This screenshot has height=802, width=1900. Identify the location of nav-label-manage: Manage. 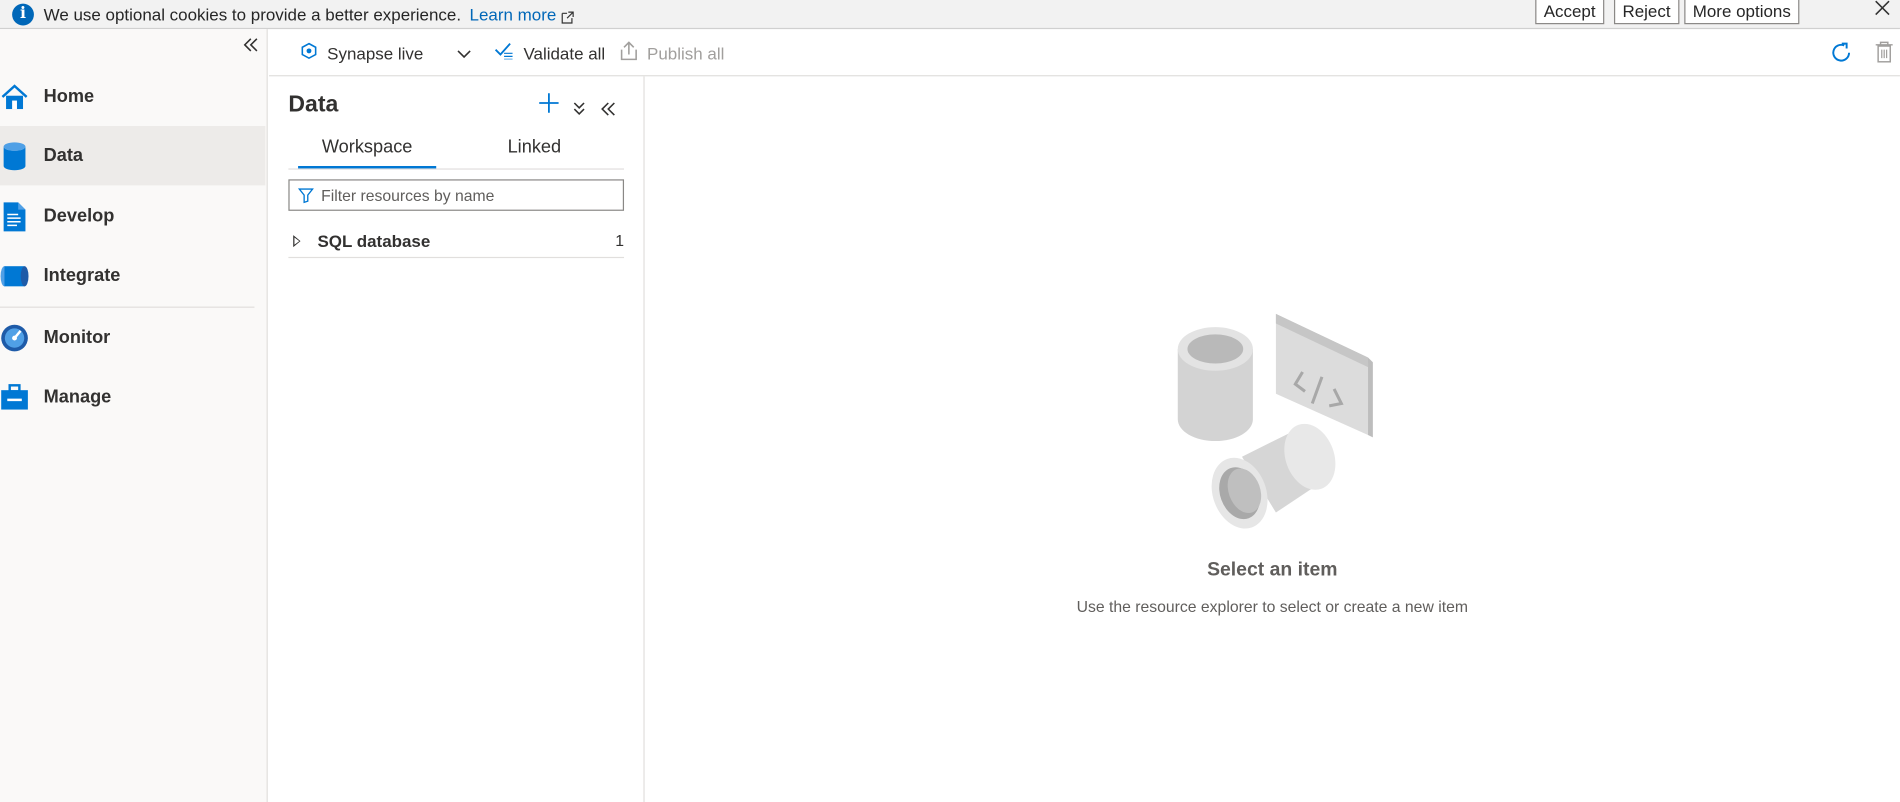
(77, 397).